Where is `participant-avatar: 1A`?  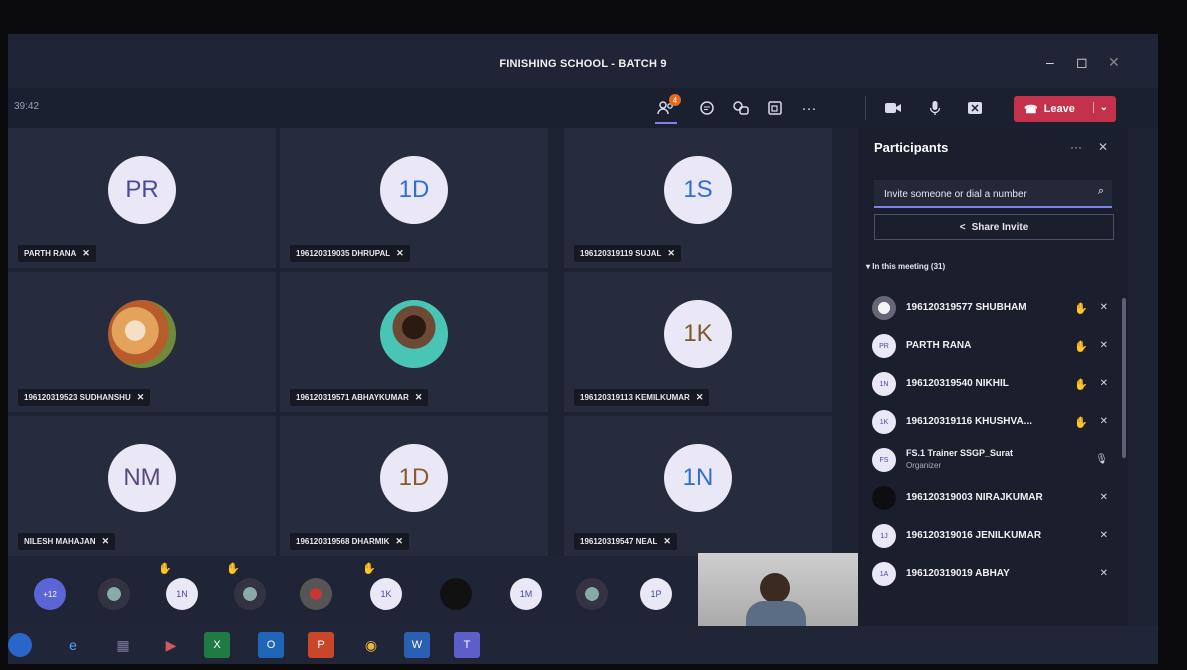
participant-avatar: 1A is located at coordinates (884, 574).